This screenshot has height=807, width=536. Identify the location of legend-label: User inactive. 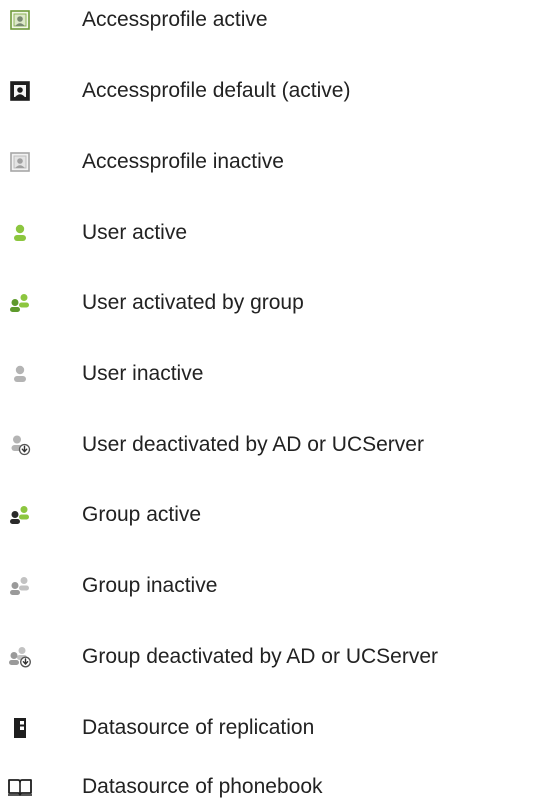
(143, 373).